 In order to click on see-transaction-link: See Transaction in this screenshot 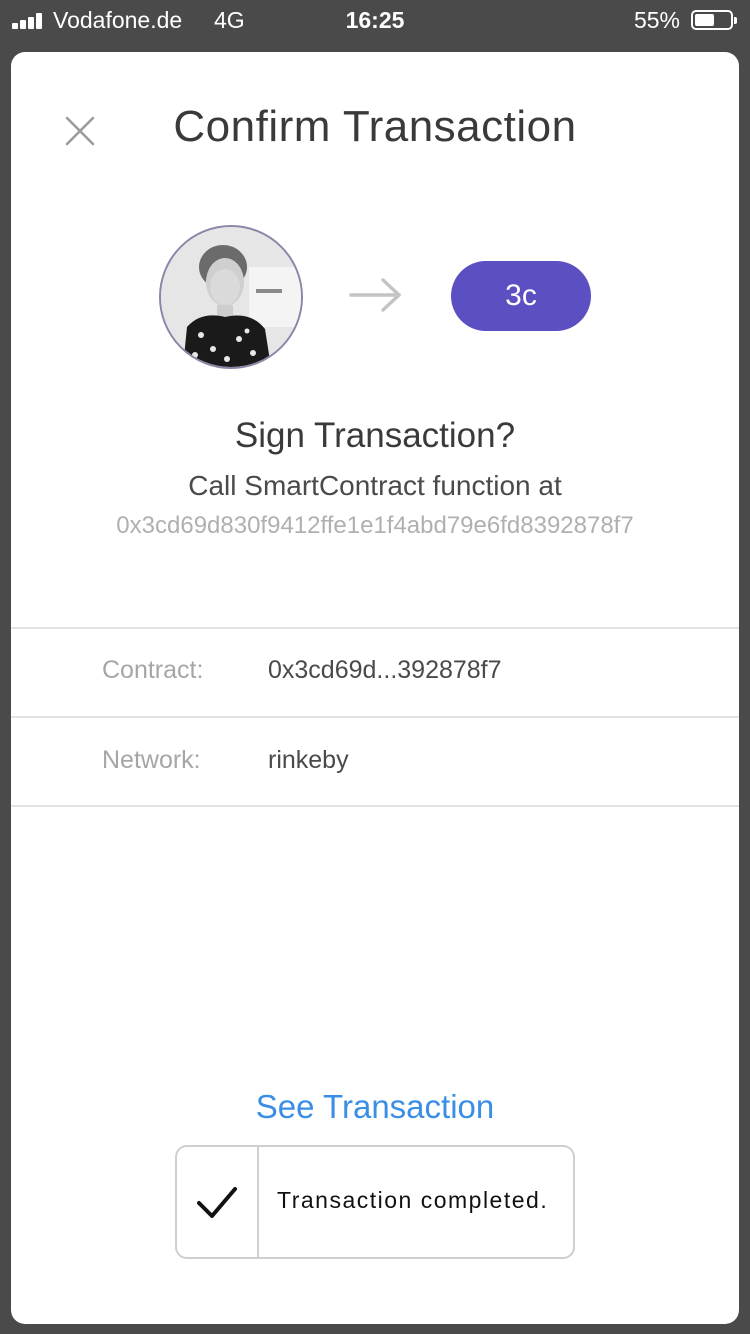, I will do `click(375, 1107)`.